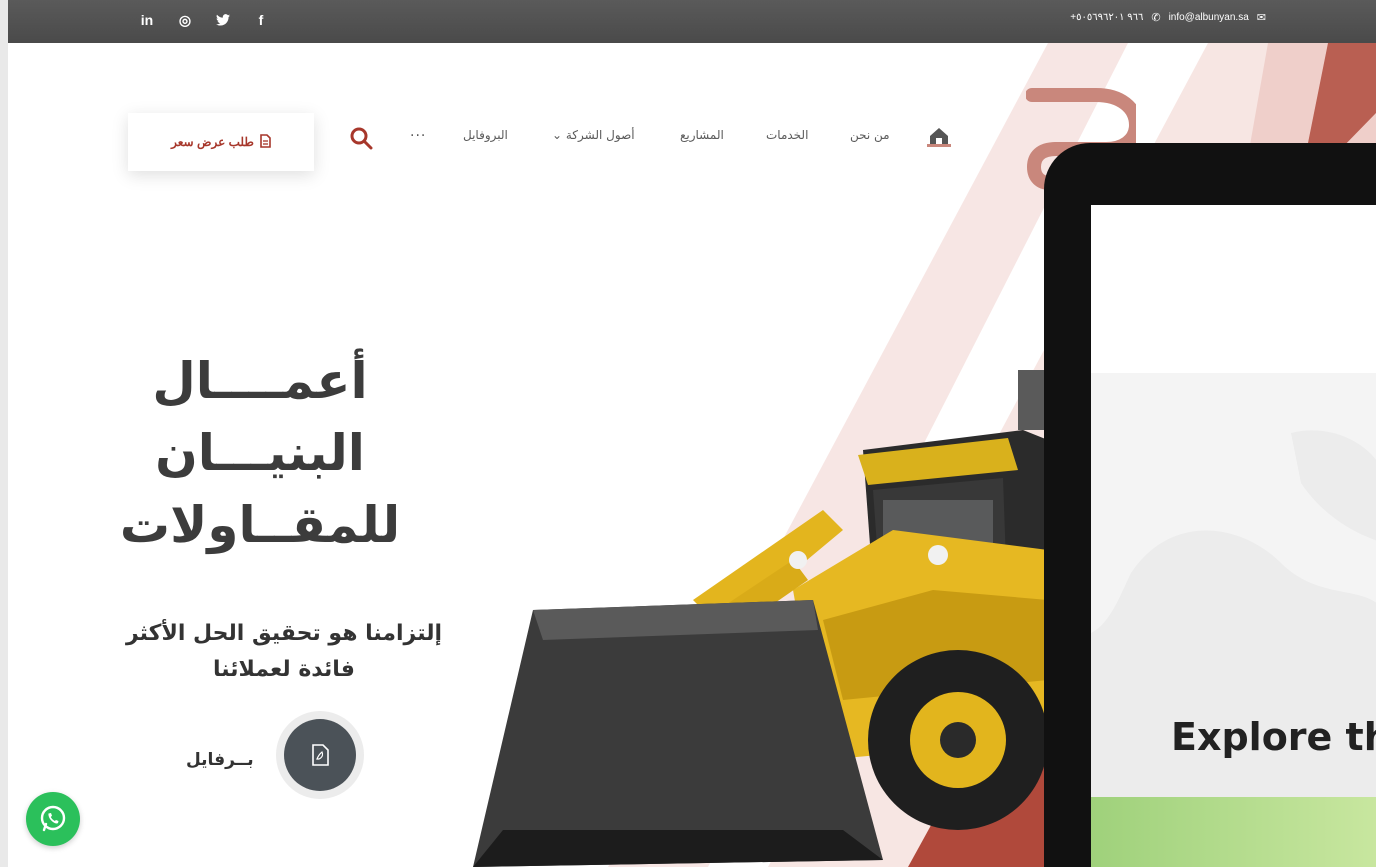  What do you see at coordinates (223, 20) in the screenshot?
I see `twitter-icon` at bounding box center [223, 20].